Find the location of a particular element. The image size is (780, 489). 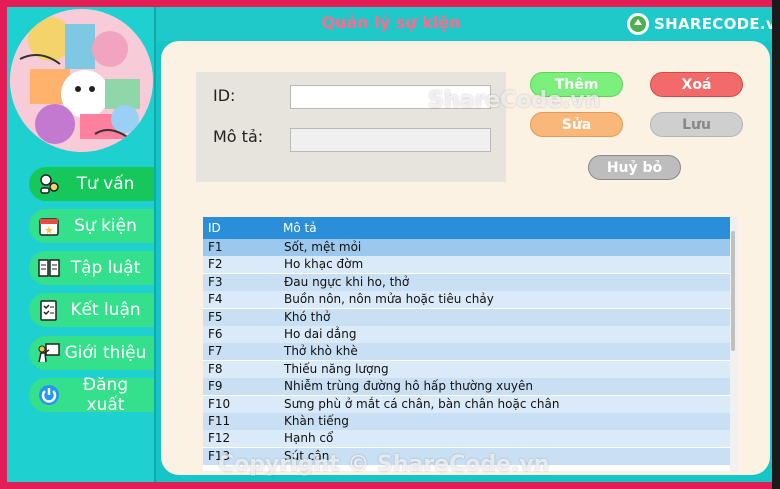

cell-description: Sốt, mệt mỏi is located at coordinates (323, 247).